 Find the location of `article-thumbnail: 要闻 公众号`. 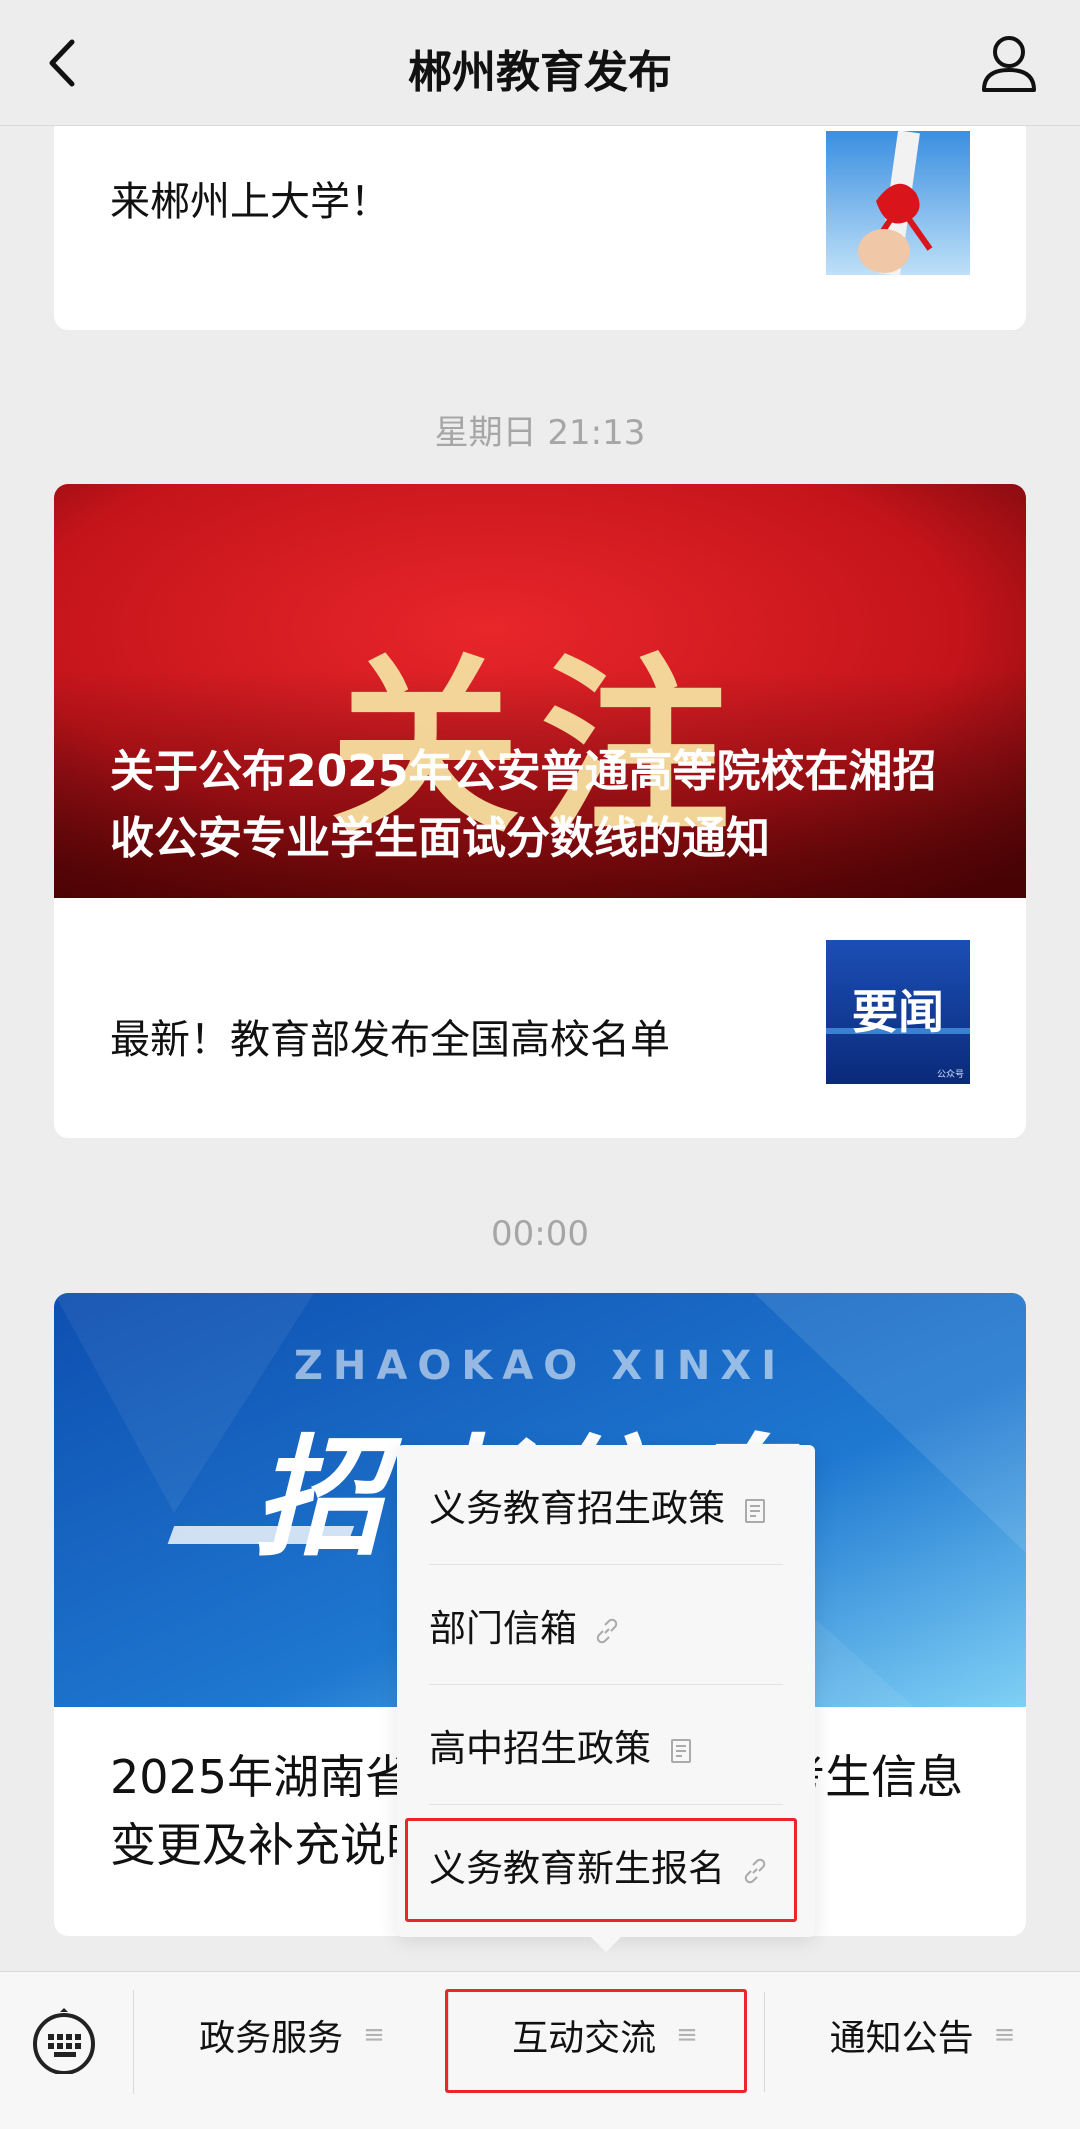

article-thumbnail: 要闻 公众号 is located at coordinates (898, 1012).